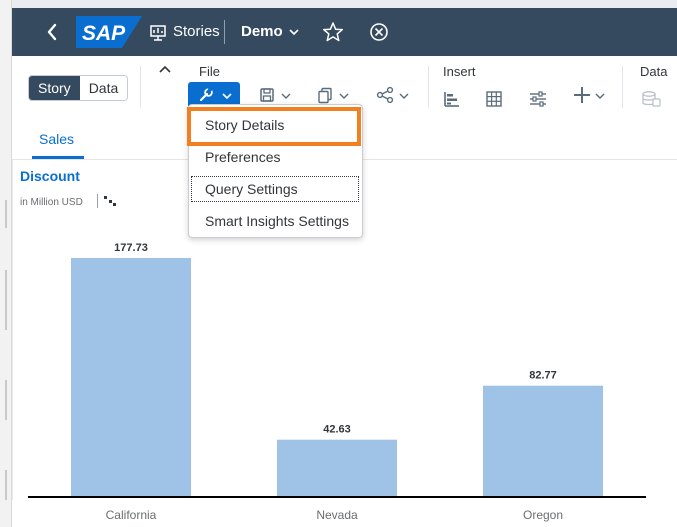  I want to click on focus-outline, so click(275, 189).